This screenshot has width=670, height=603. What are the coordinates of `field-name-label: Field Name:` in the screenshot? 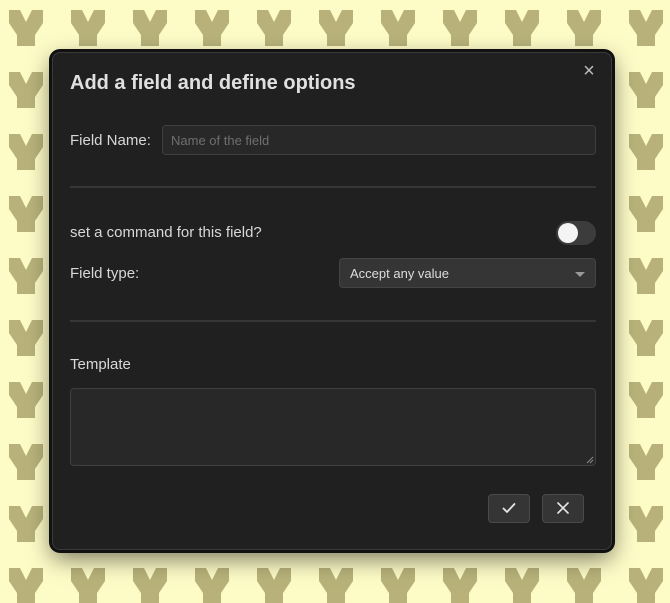 It's located at (110, 140).